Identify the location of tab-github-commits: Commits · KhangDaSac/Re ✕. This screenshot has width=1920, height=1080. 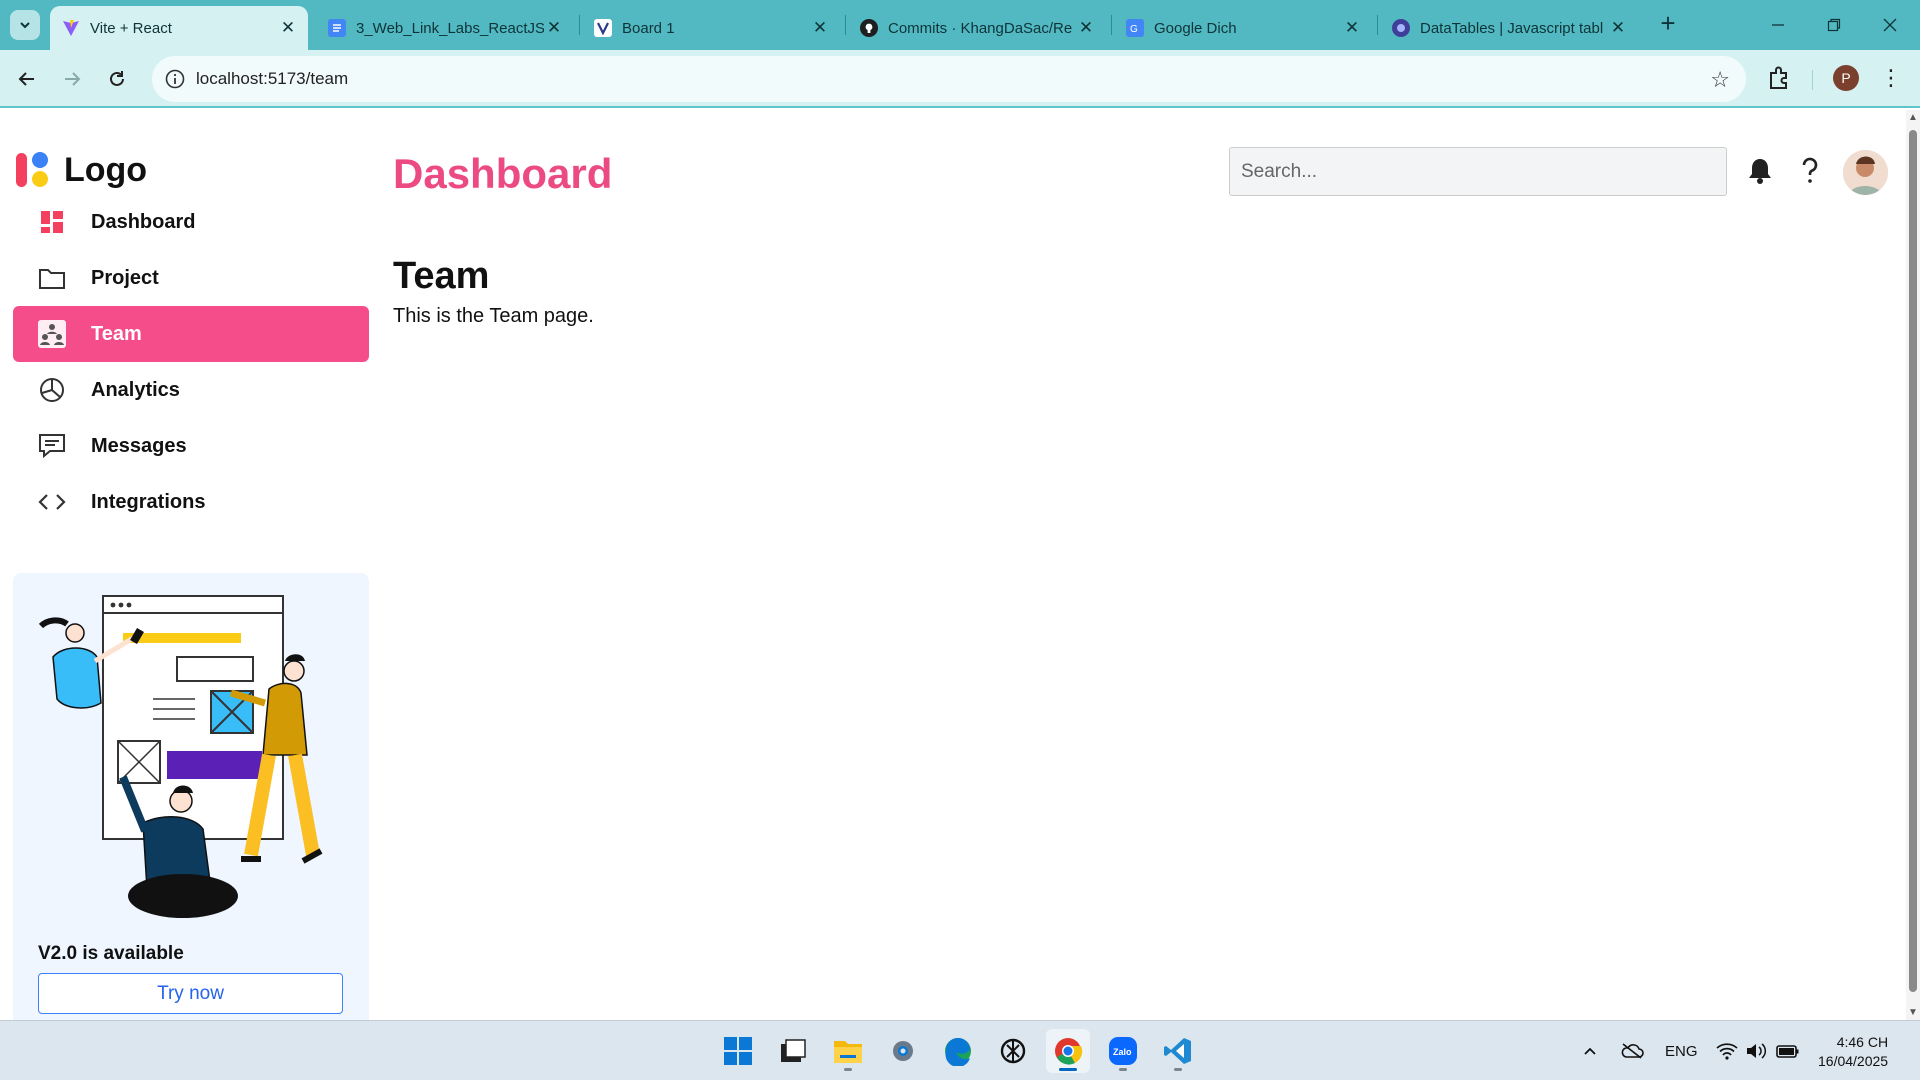
(977, 28).